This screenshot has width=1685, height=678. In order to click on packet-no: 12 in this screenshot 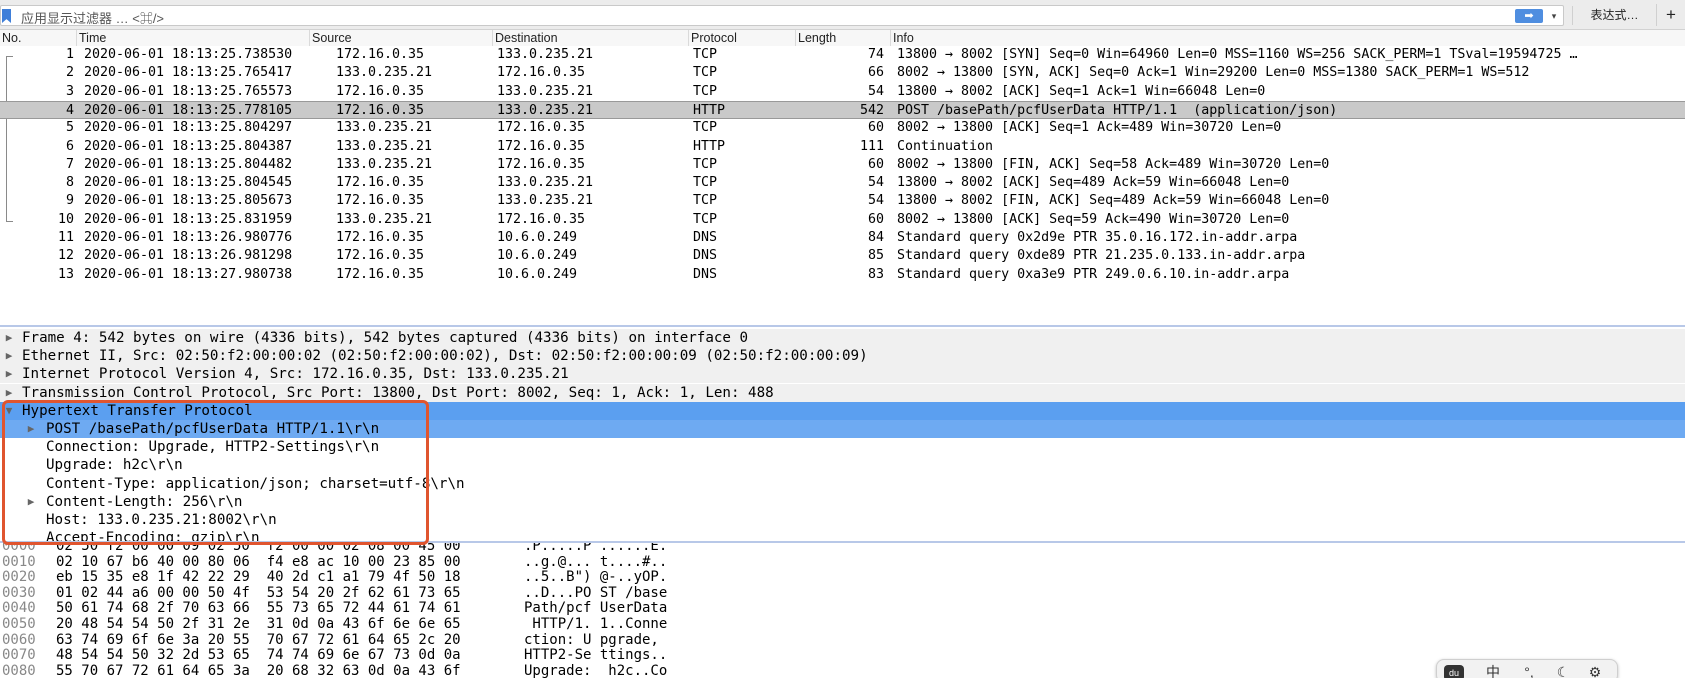, I will do `click(65, 256)`.